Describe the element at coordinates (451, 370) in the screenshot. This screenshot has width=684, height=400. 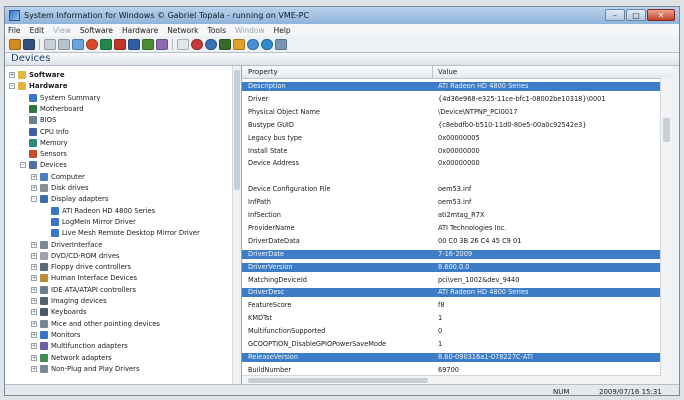
I see `grid-row: BuildNumber 69700` at that location.